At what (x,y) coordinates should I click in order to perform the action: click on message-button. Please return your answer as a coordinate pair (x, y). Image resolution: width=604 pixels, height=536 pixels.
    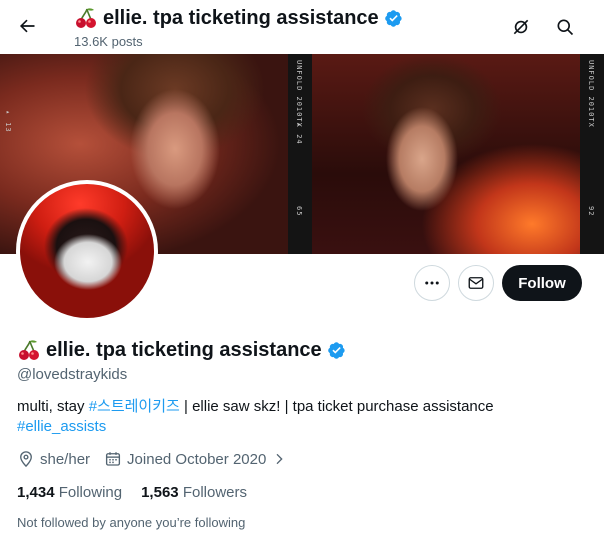
    Looking at the image, I should click on (476, 283).